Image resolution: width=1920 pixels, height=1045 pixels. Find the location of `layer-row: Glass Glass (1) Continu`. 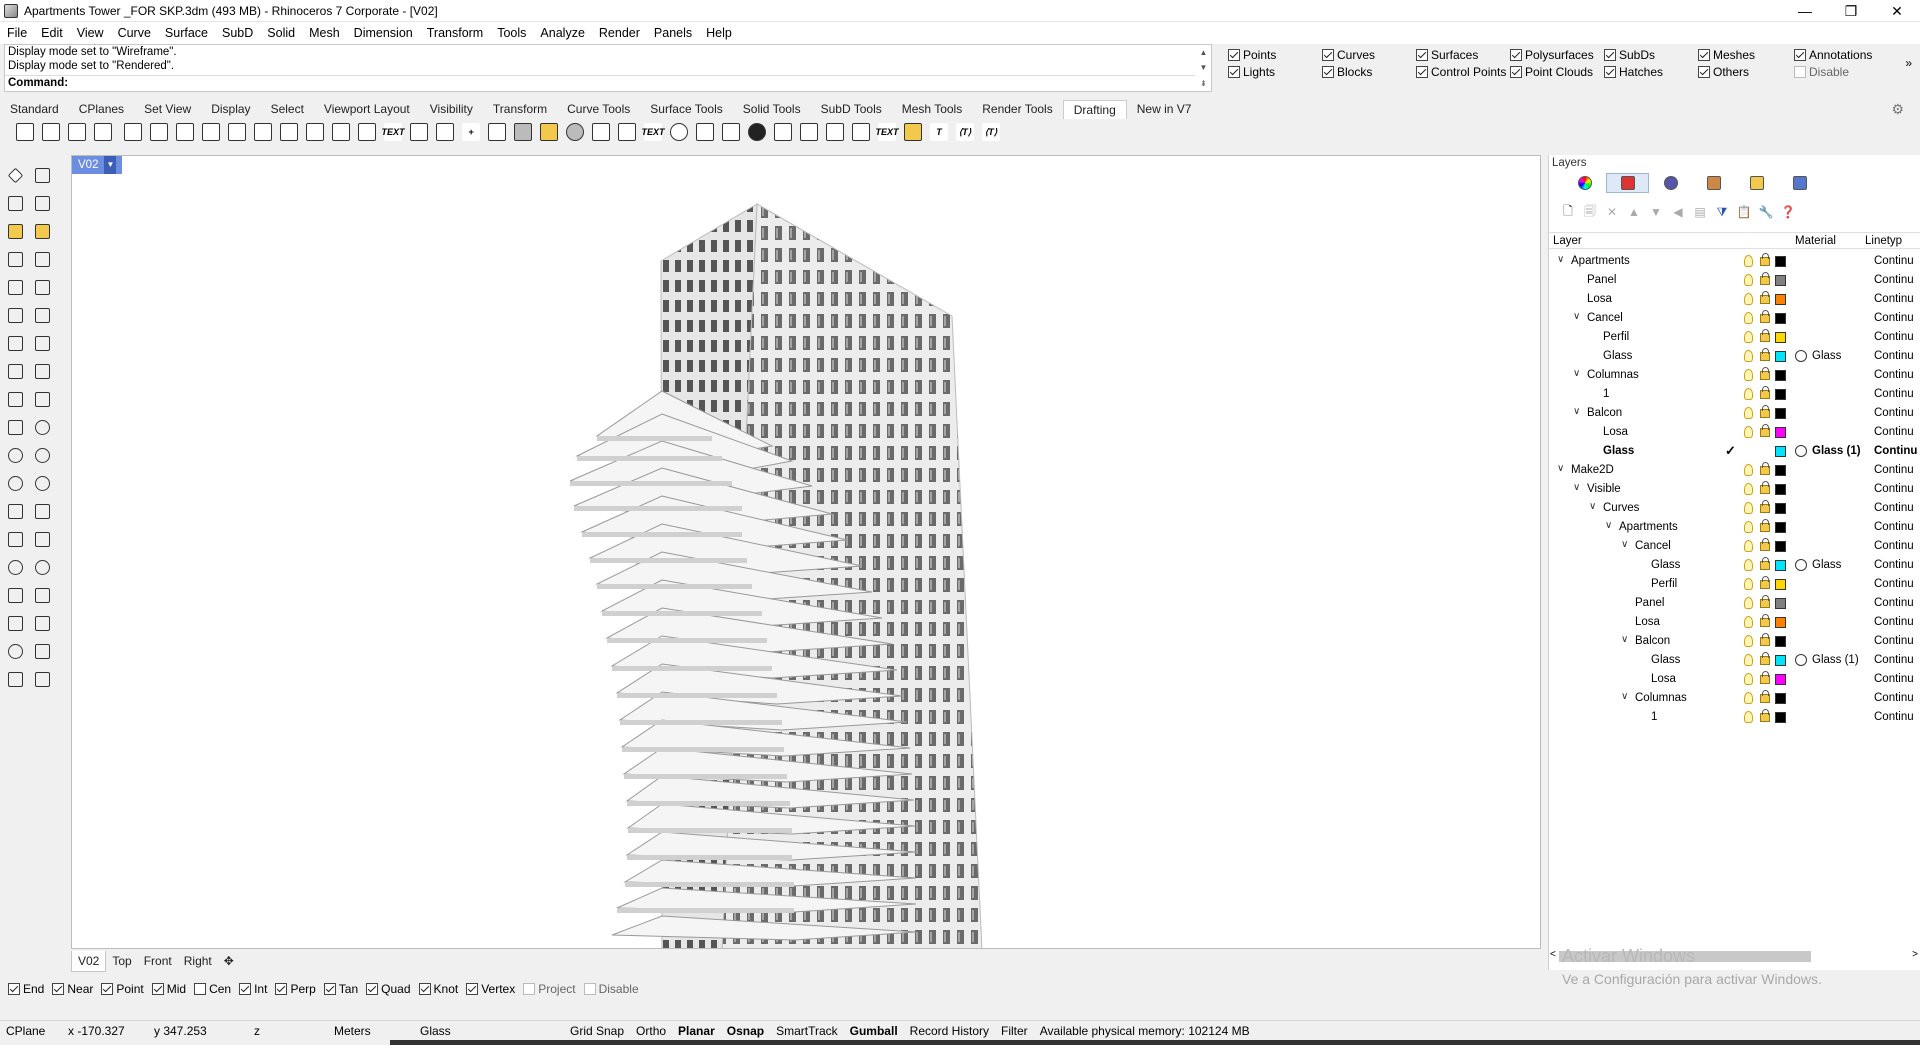

layer-row: Glass Glass (1) Continu is located at coordinates (1734, 660).